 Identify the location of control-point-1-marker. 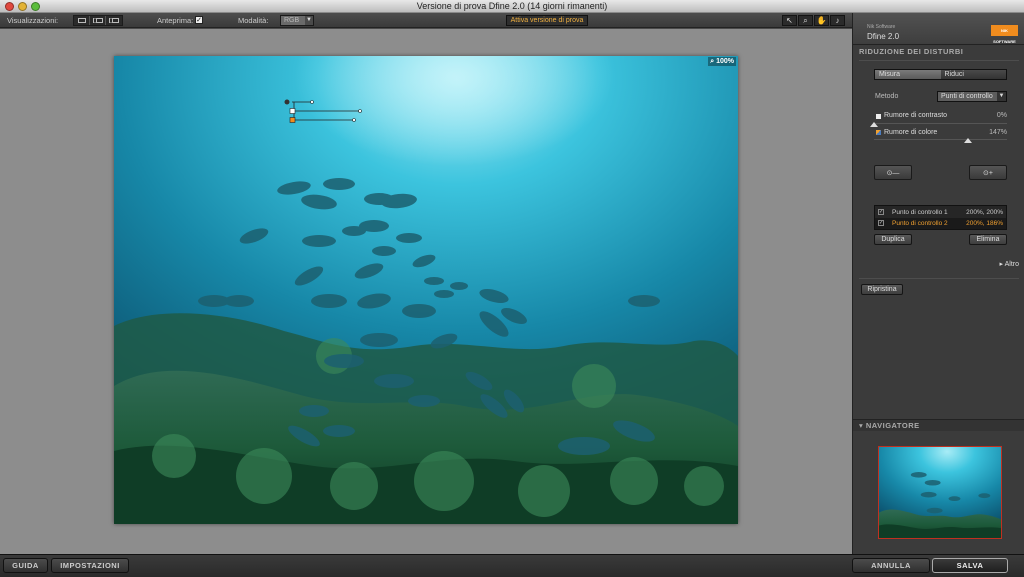
(287, 102).